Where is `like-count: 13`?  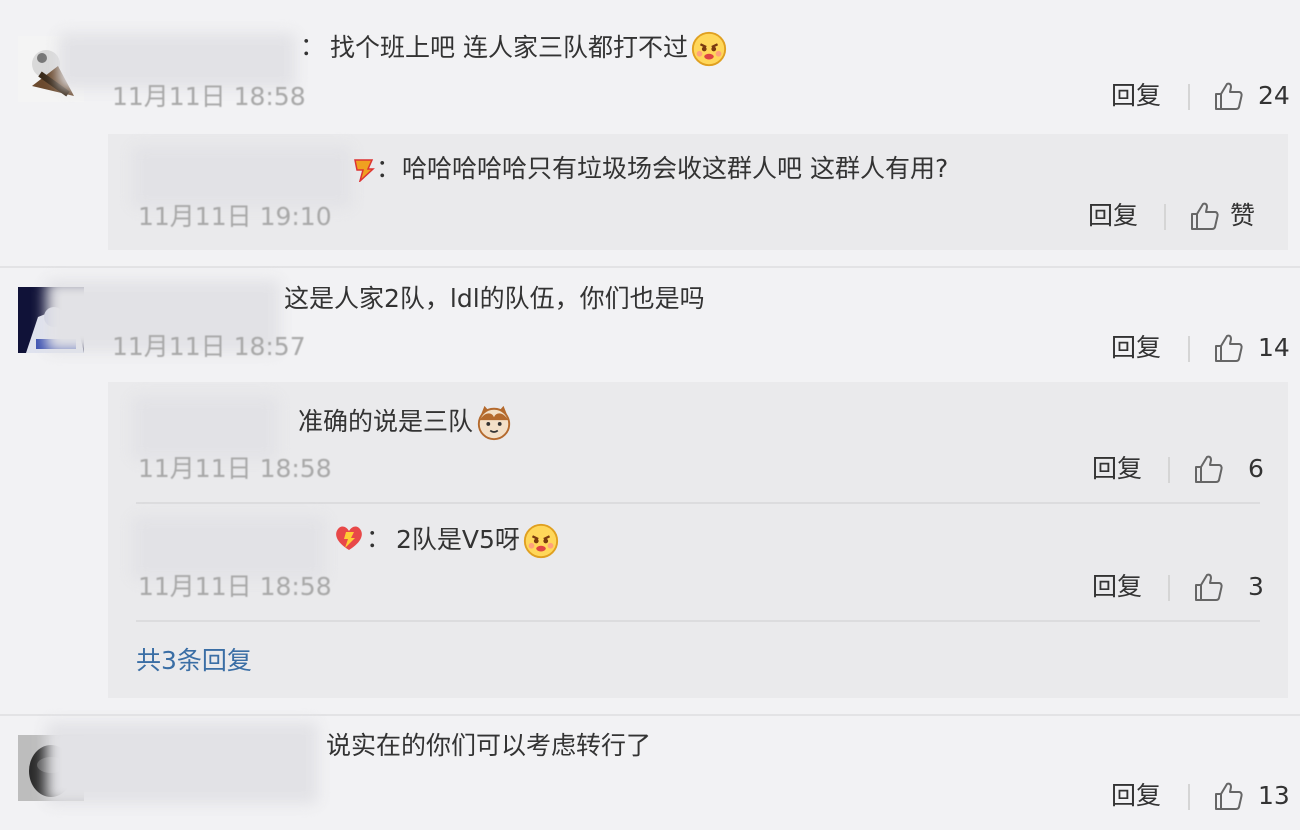 like-count: 13 is located at coordinates (1274, 795).